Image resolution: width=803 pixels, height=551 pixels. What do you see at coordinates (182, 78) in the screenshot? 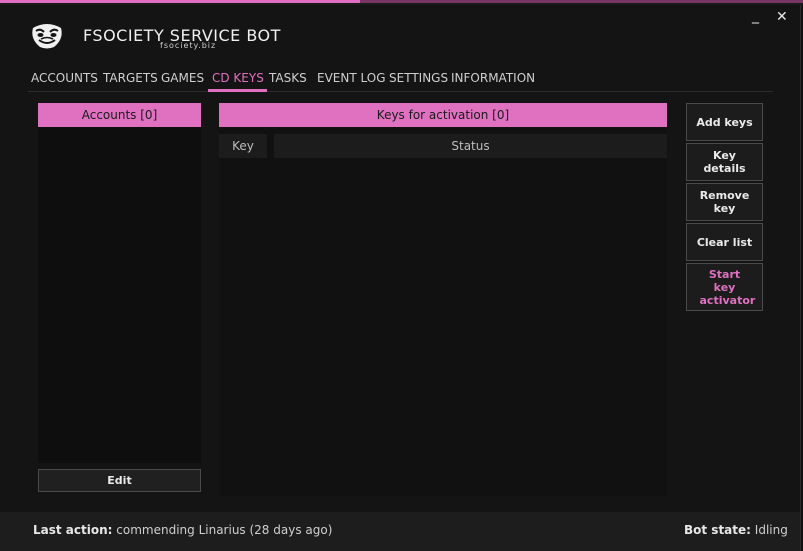
I see `tab-games: GAMES` at bounding box center [182, 78].